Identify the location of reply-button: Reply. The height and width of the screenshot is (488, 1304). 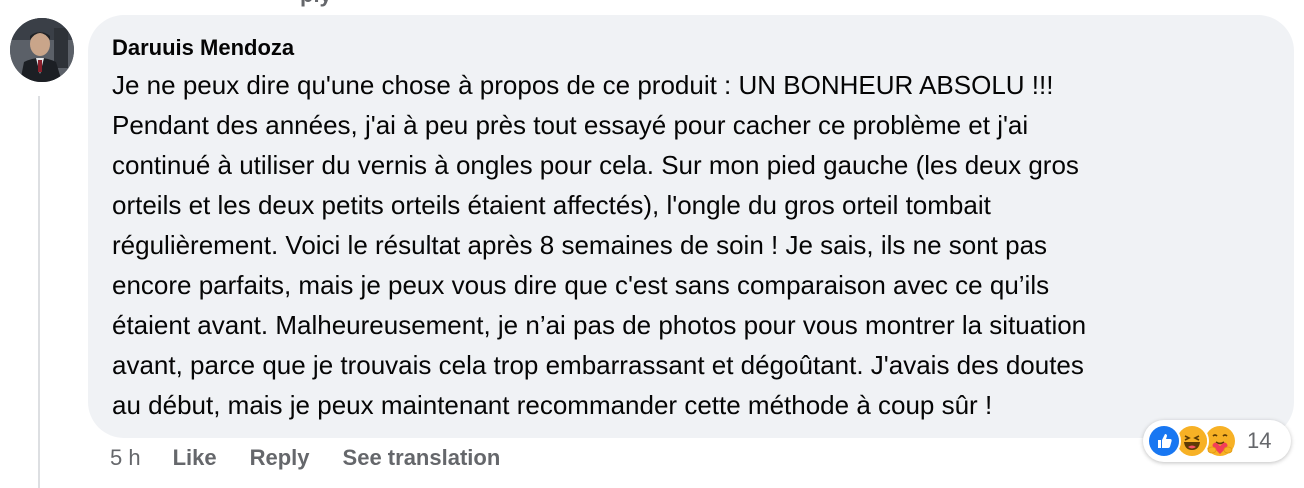
(280, 458).